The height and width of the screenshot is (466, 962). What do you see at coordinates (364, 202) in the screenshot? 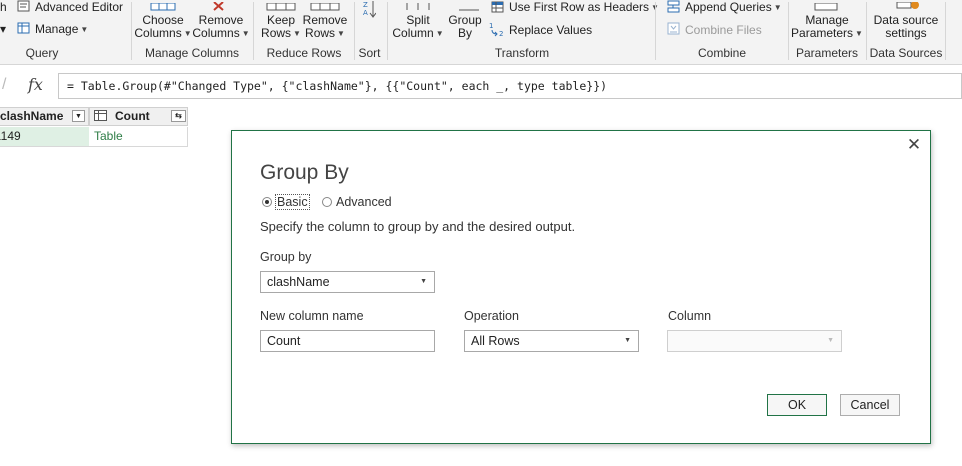
I see `advanced-radio-label: Advanced` at bounding box center [364, 202].